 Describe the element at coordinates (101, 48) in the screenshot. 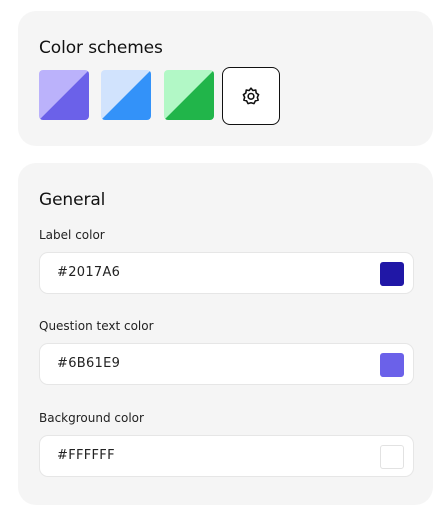

I see `color-schemes-title: Color schemes` at that location.